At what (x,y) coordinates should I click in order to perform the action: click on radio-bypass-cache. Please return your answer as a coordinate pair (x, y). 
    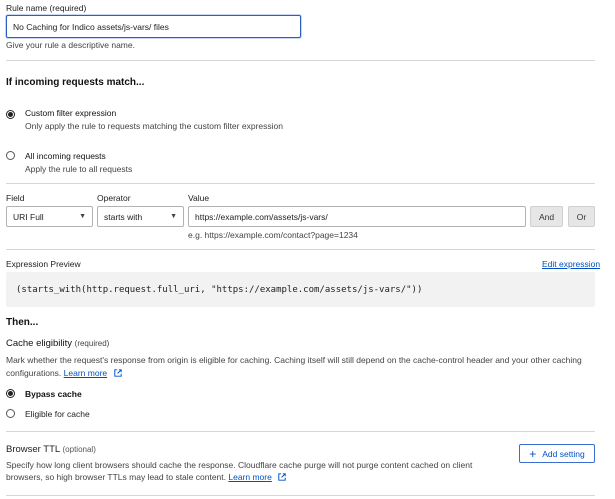
    Looking at the image, I should click on (10, 393).